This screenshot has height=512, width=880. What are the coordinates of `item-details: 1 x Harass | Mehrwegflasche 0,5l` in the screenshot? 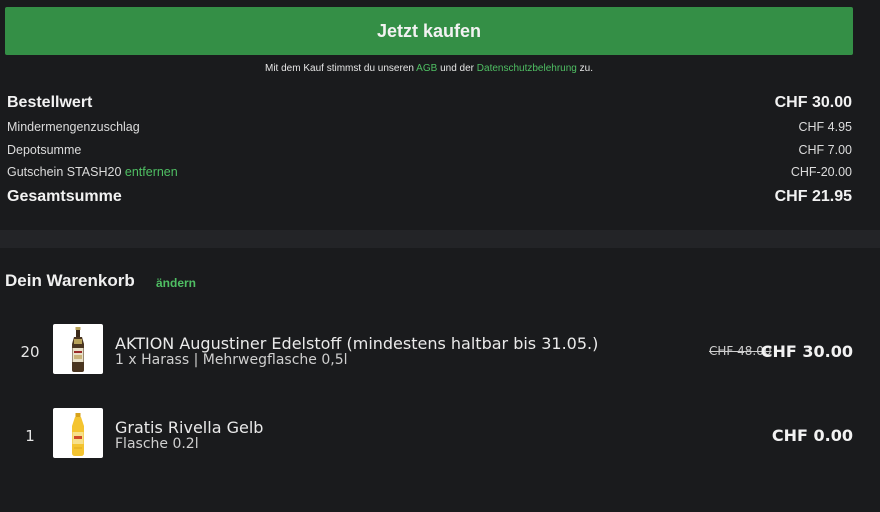 It's located at (231, 360).